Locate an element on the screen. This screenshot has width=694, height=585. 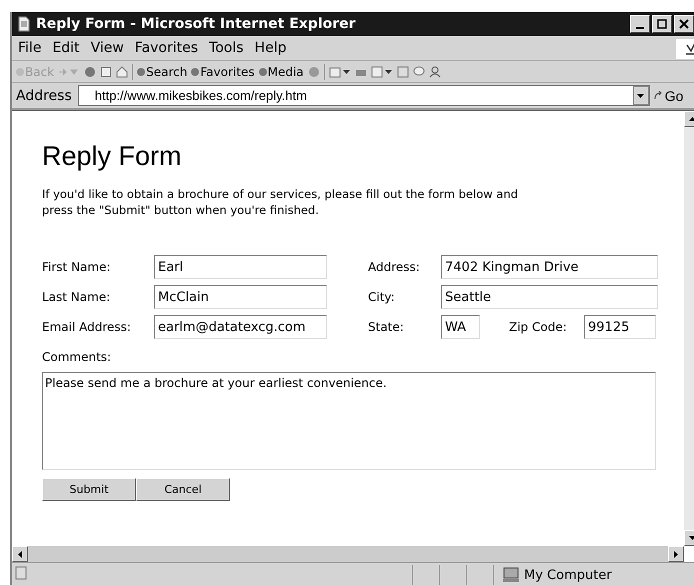
close-icon is located at coordinates (684, 24).